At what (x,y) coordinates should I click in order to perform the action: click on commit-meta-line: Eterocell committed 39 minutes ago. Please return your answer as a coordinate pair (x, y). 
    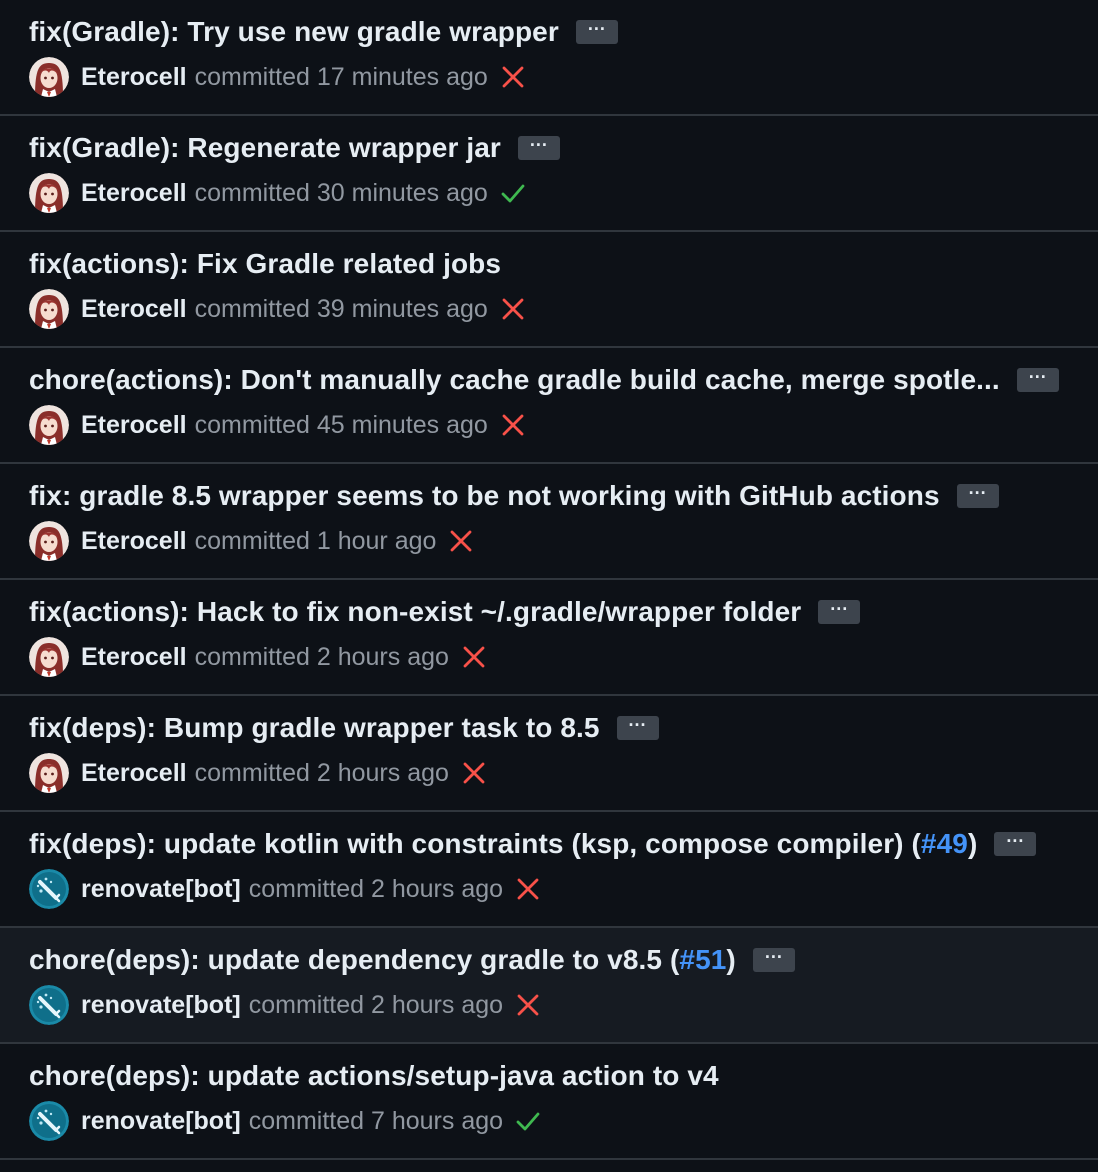
    Looking at the image, I should click on (277, 309).